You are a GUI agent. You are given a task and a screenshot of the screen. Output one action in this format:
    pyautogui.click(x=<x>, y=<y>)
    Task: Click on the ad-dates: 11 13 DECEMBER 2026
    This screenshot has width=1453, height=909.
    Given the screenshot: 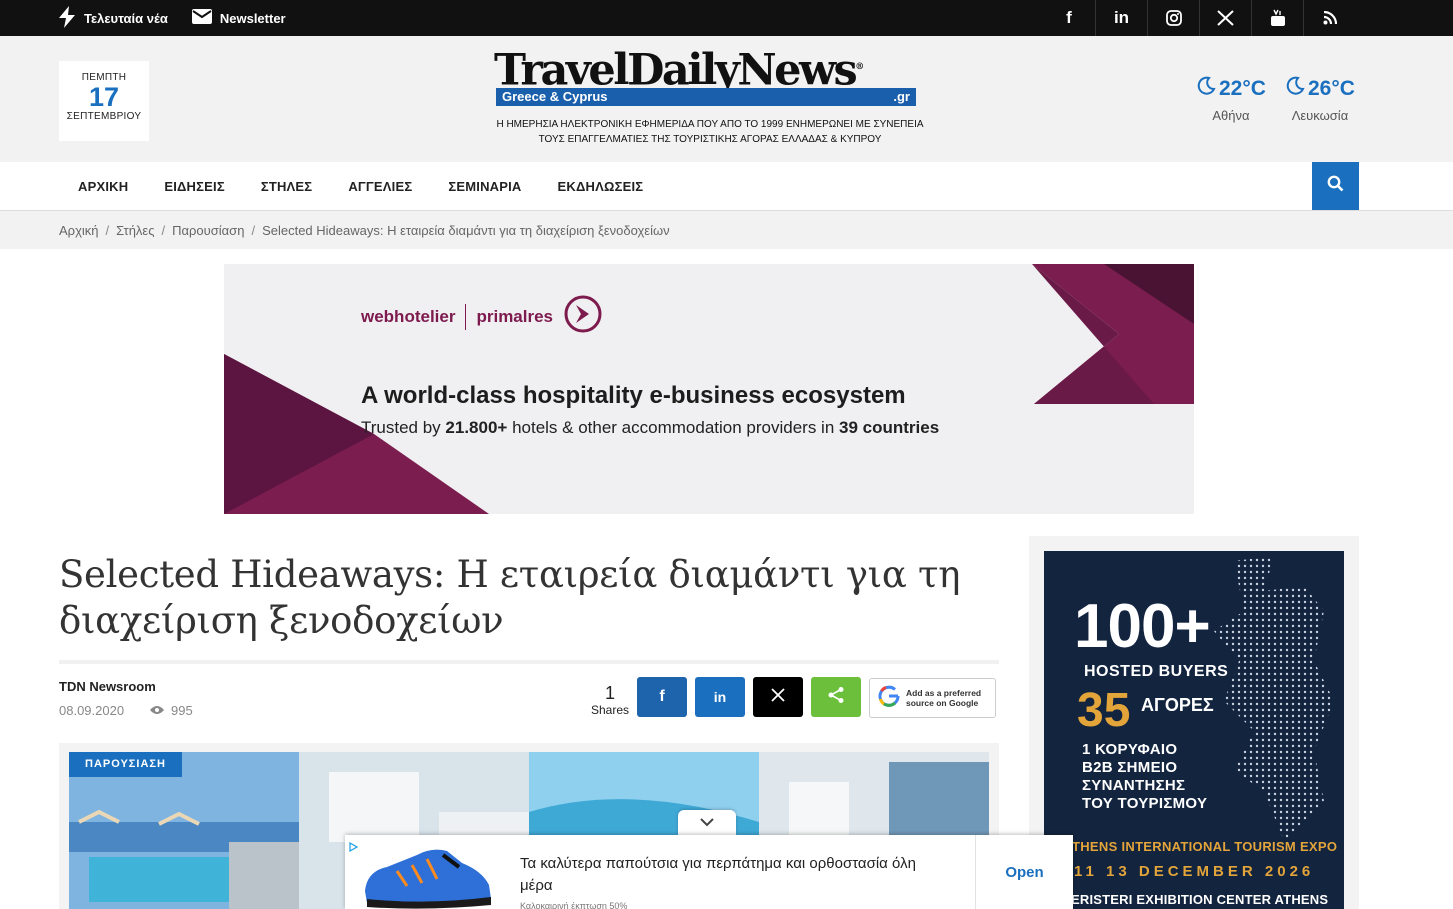 What is the action you would take?
    pyautogui.click(x=1194, y=871)
    